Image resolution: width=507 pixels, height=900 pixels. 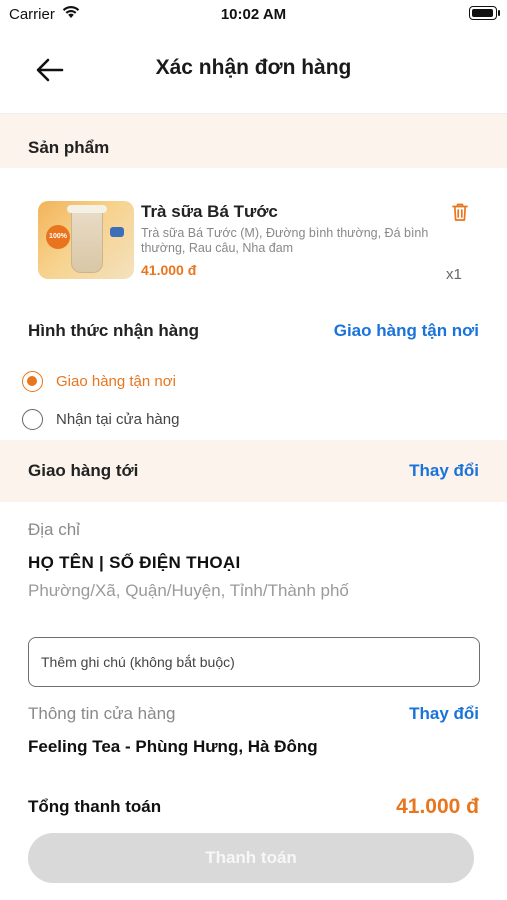 I want to click on checkout-bar: Tổng thanh toán 41.000 đ Thanh toán, so click(x=253, y=838).